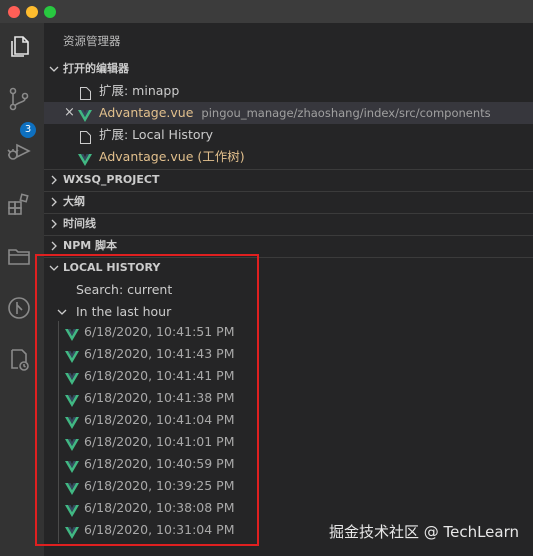 The height and width of the screenshot is (556, 533). What do you see at coordinates (159, 485) in the screenshot?
I see `history-timestamp: 6/18/2020, 10:39:25 PM` at bounding box center [159, 485].